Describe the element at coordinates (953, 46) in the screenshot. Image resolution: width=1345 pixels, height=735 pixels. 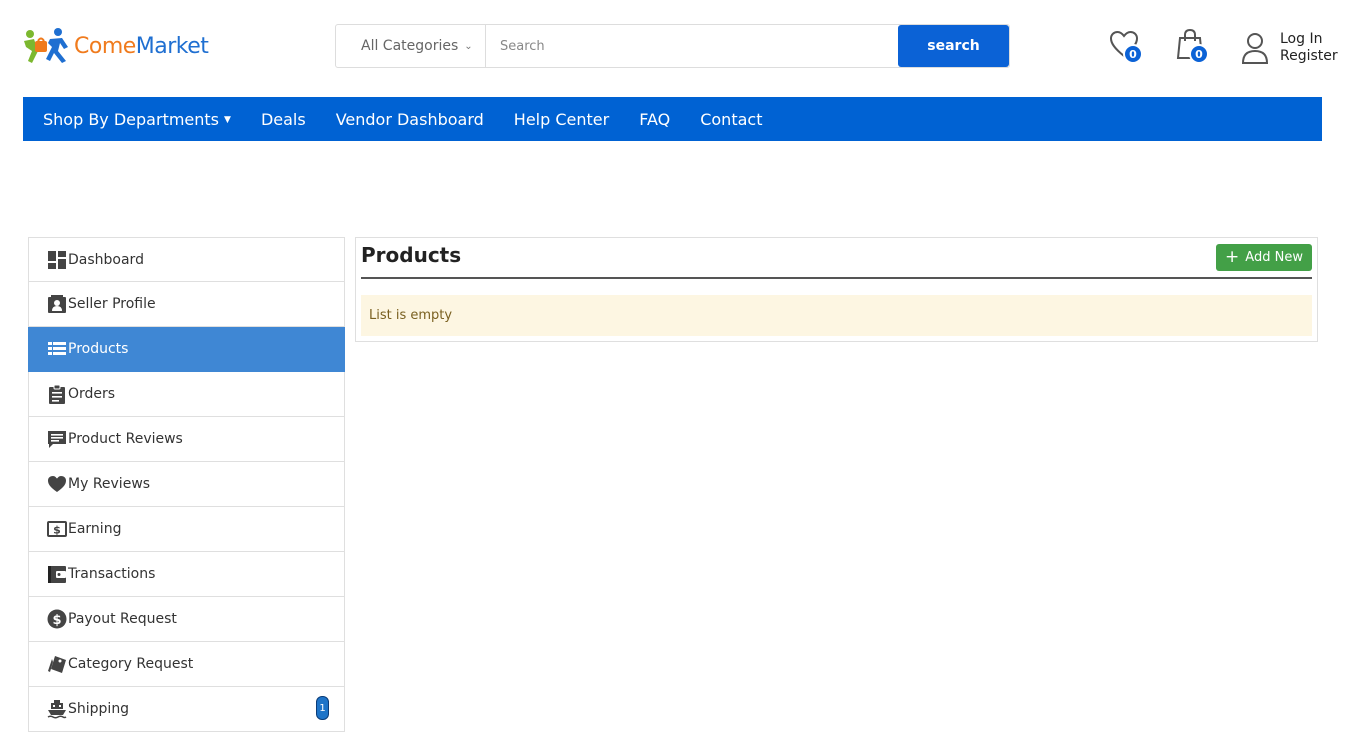
I see `search-button: search` at that location.